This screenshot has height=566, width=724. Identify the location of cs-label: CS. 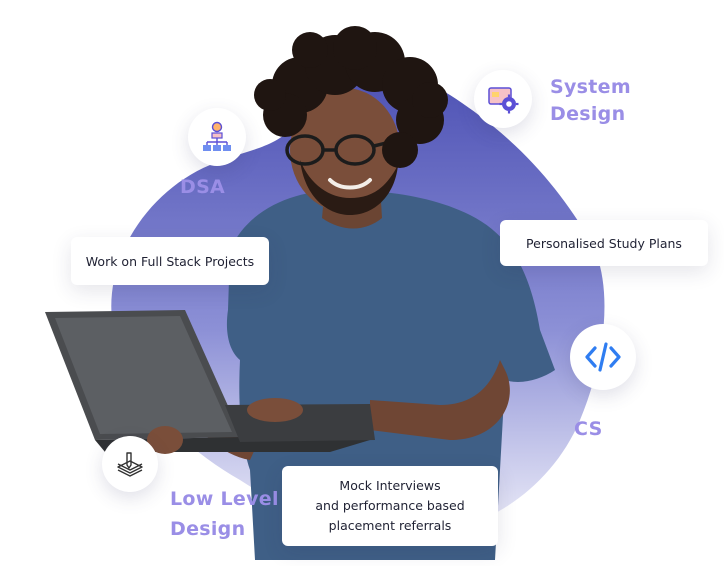
(588, 429).